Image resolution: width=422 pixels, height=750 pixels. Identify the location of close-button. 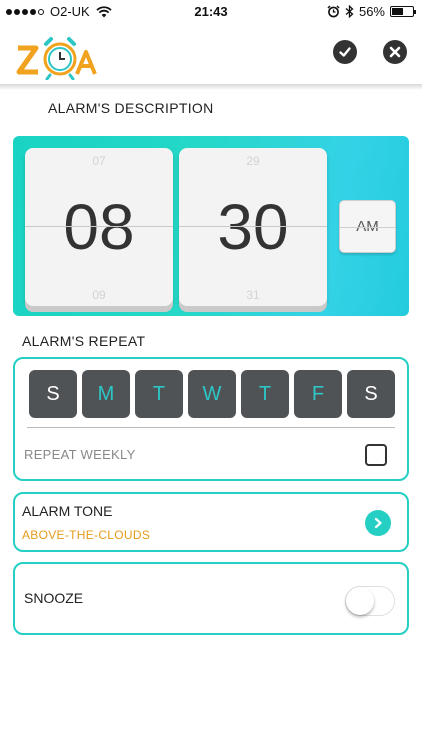
(395, 52).